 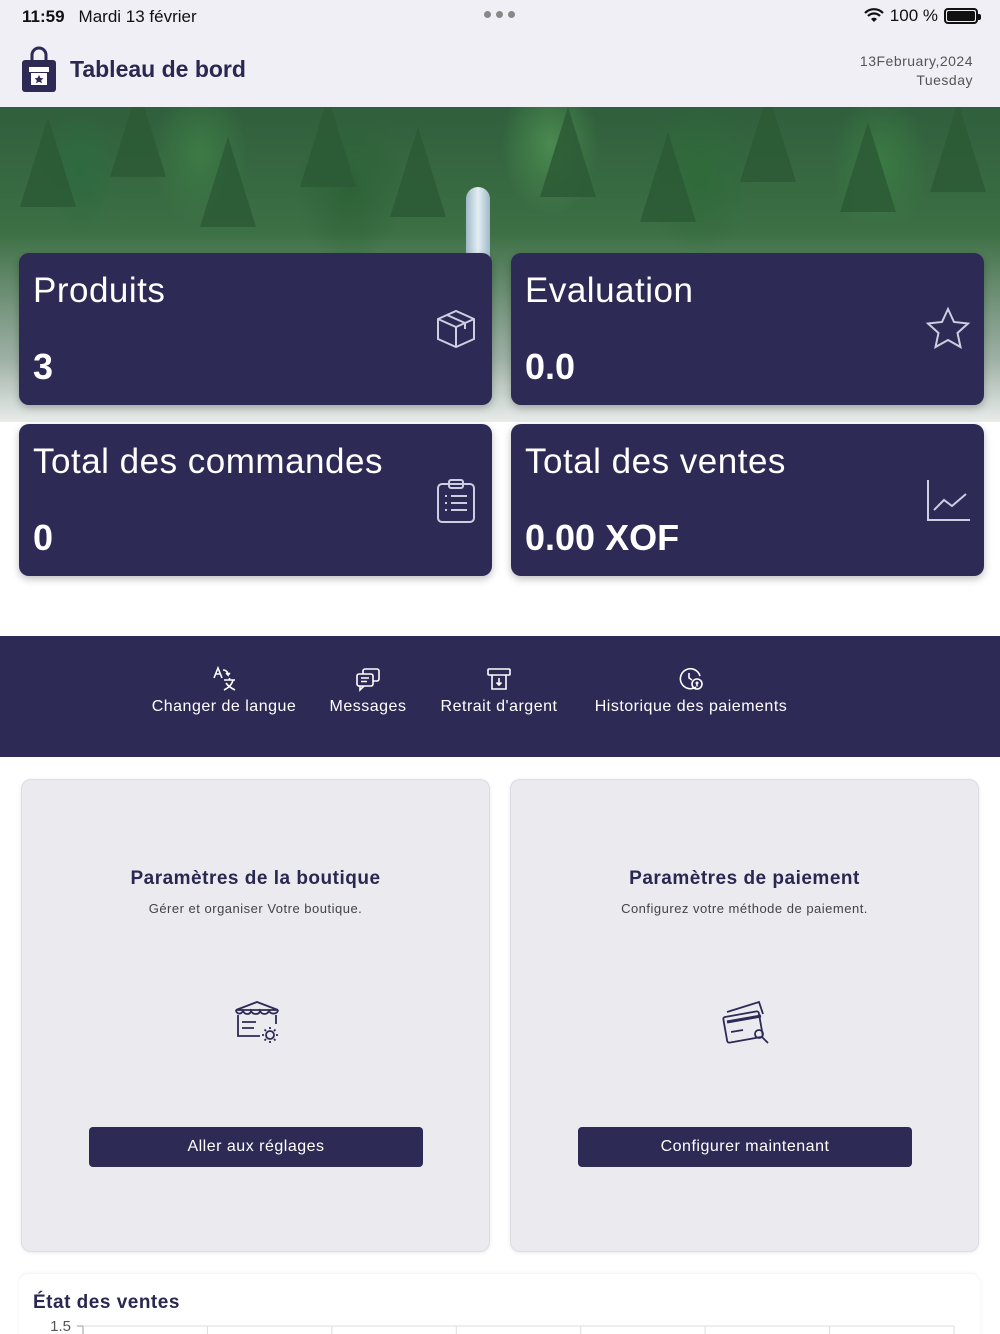 I want to click on clipboard-list-icon, so click(x=456, y=501).